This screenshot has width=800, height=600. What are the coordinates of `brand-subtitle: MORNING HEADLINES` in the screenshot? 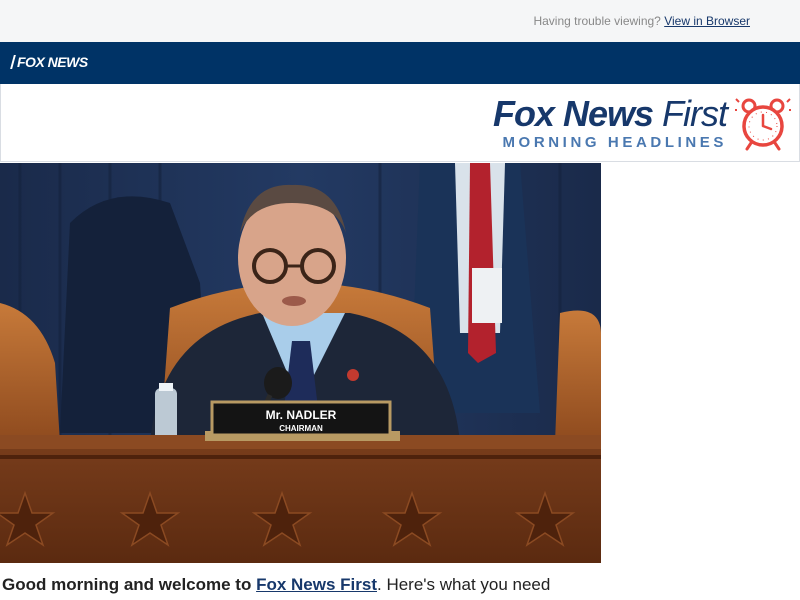 It's located at (614, 142).